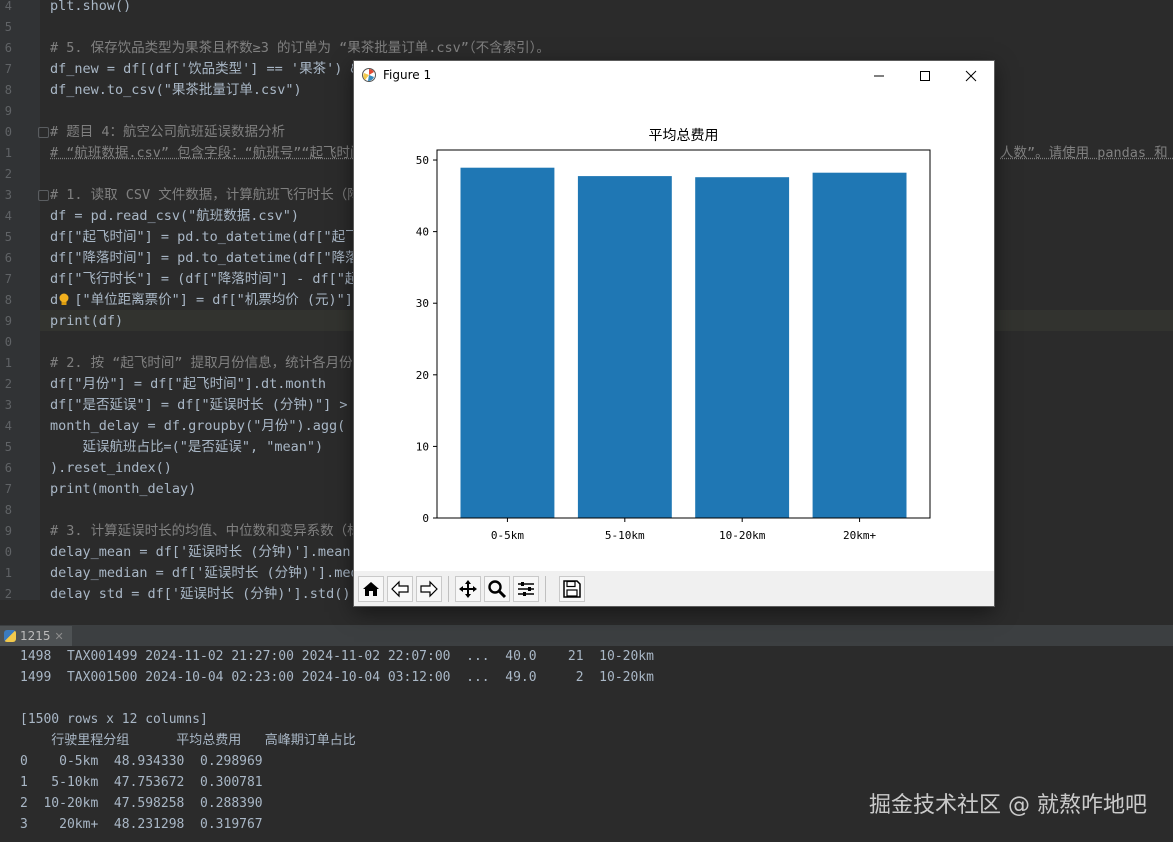 The width and height of the screenshot is (1173, 842). I want to click on close-icon, so click(971, 75).